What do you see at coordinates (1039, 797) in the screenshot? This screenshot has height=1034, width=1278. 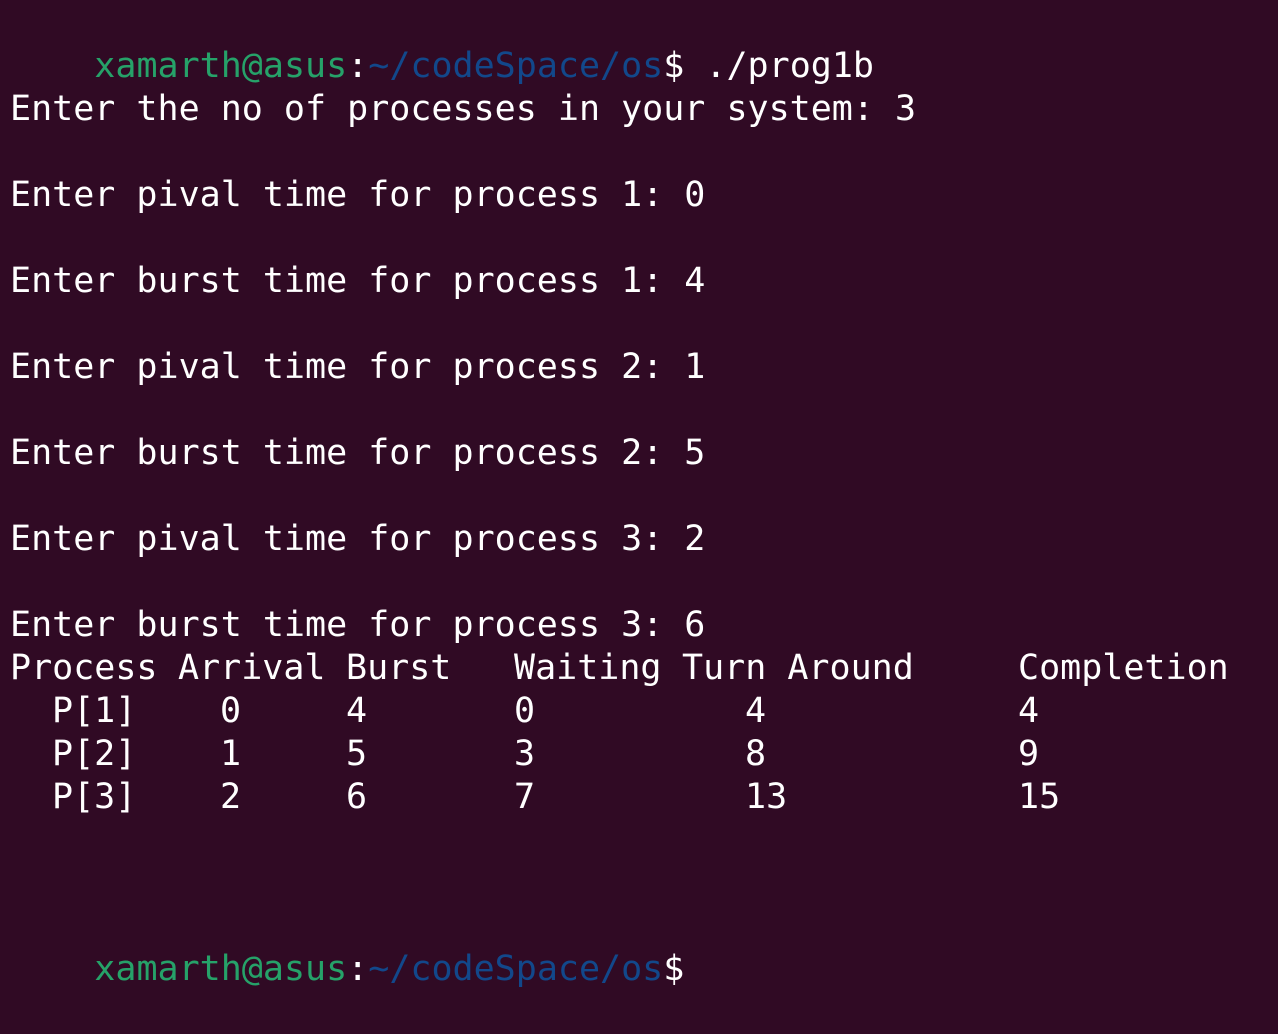 I see `cell-completion: 15` at bounding box center [1039, 797].